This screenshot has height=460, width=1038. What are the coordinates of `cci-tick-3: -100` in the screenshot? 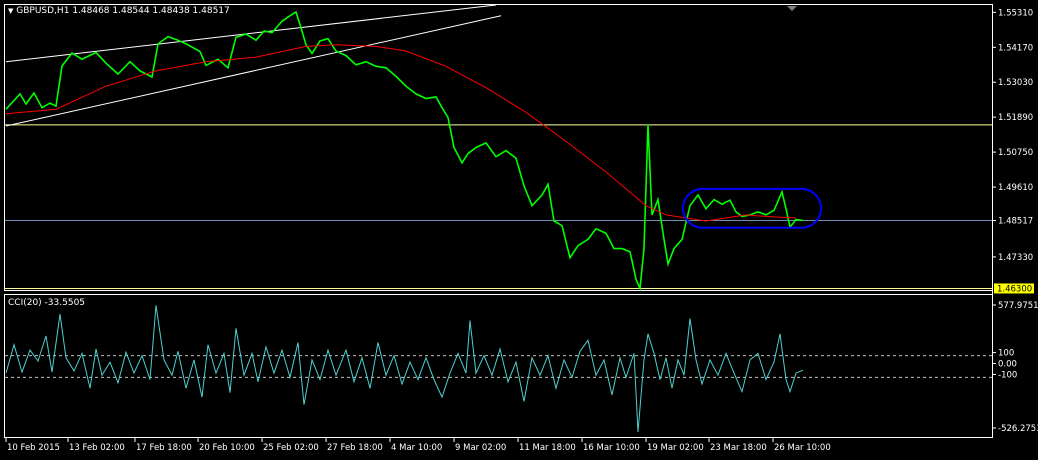 It's located at (1007, 375).